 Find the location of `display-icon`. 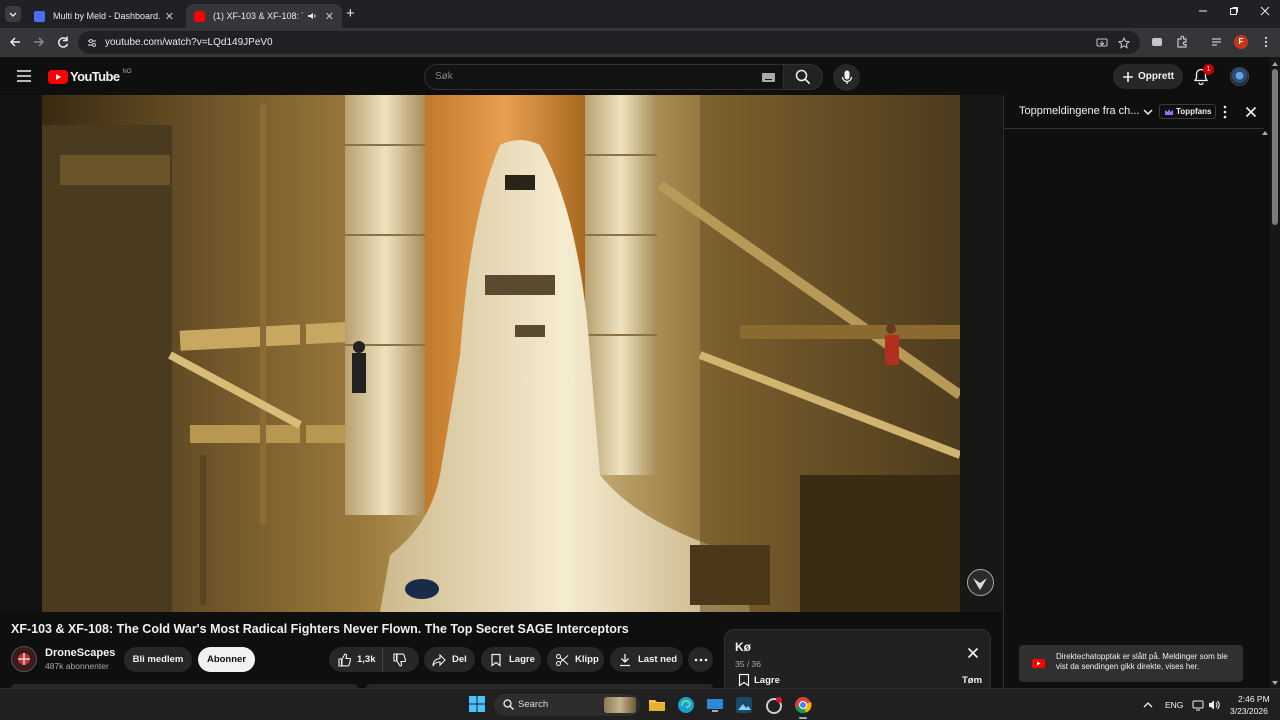

display-icon is located at coordinates (1198, 705).